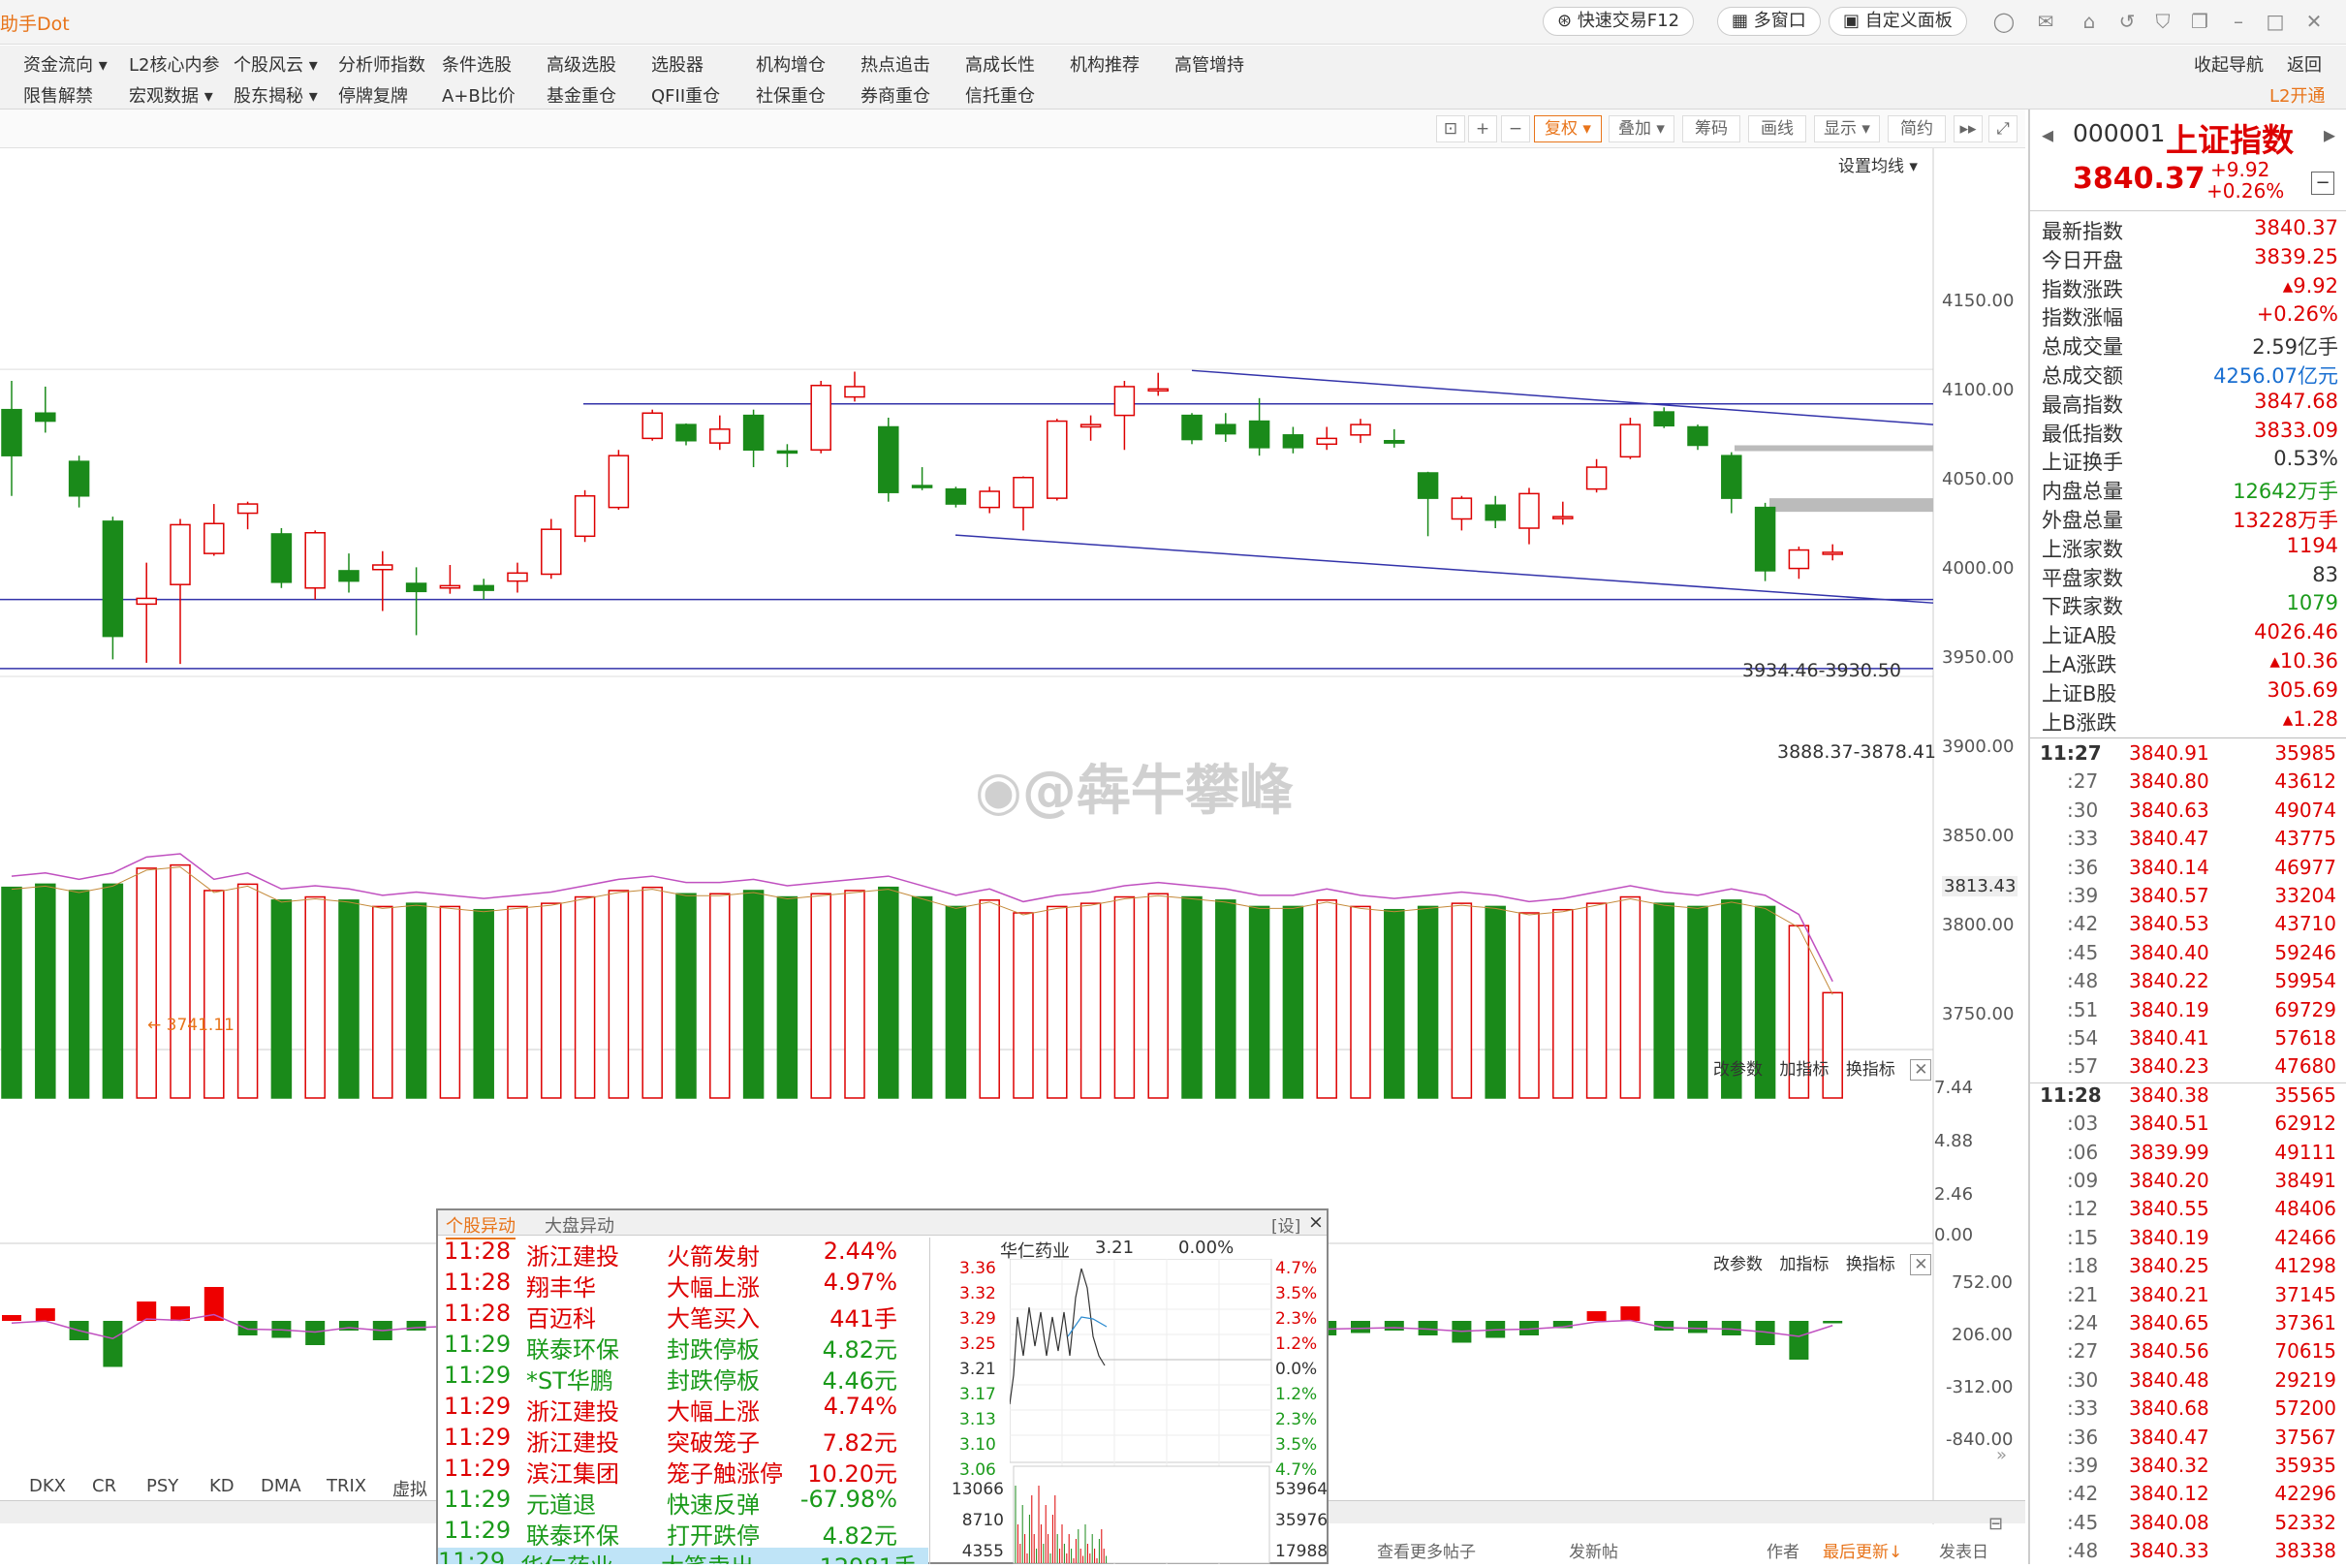 This screenshot has width=2346, height=1568. What do you see at coordinates (1964, 1550) in the screenshot?
I see `publish-date-column: 发表日` at bounding box center [1964, 1550].